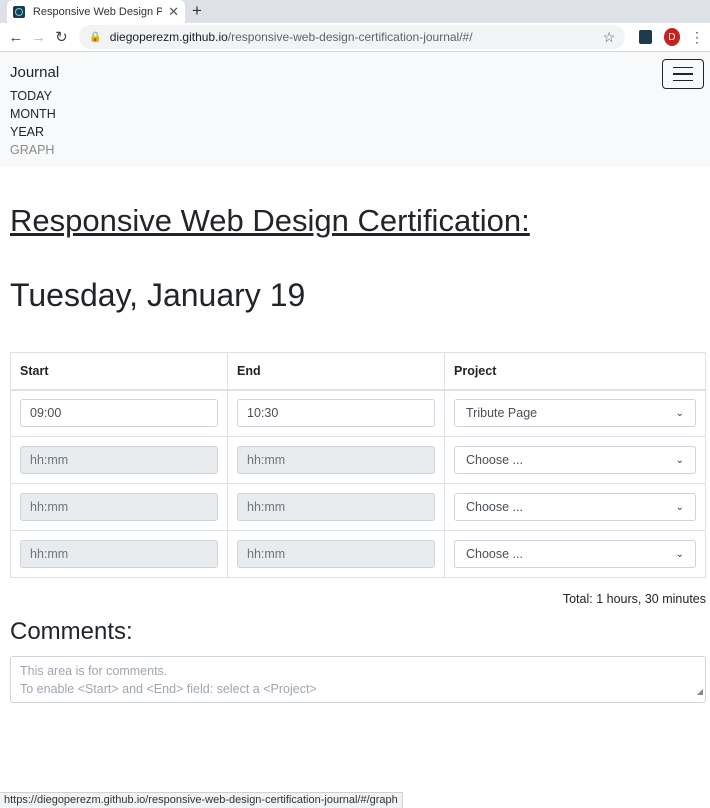 The image size is (710, 808). Describe the element at coordinates (355, 96) in the screenshot. I see `nav-link-today: TODAY` at that location.